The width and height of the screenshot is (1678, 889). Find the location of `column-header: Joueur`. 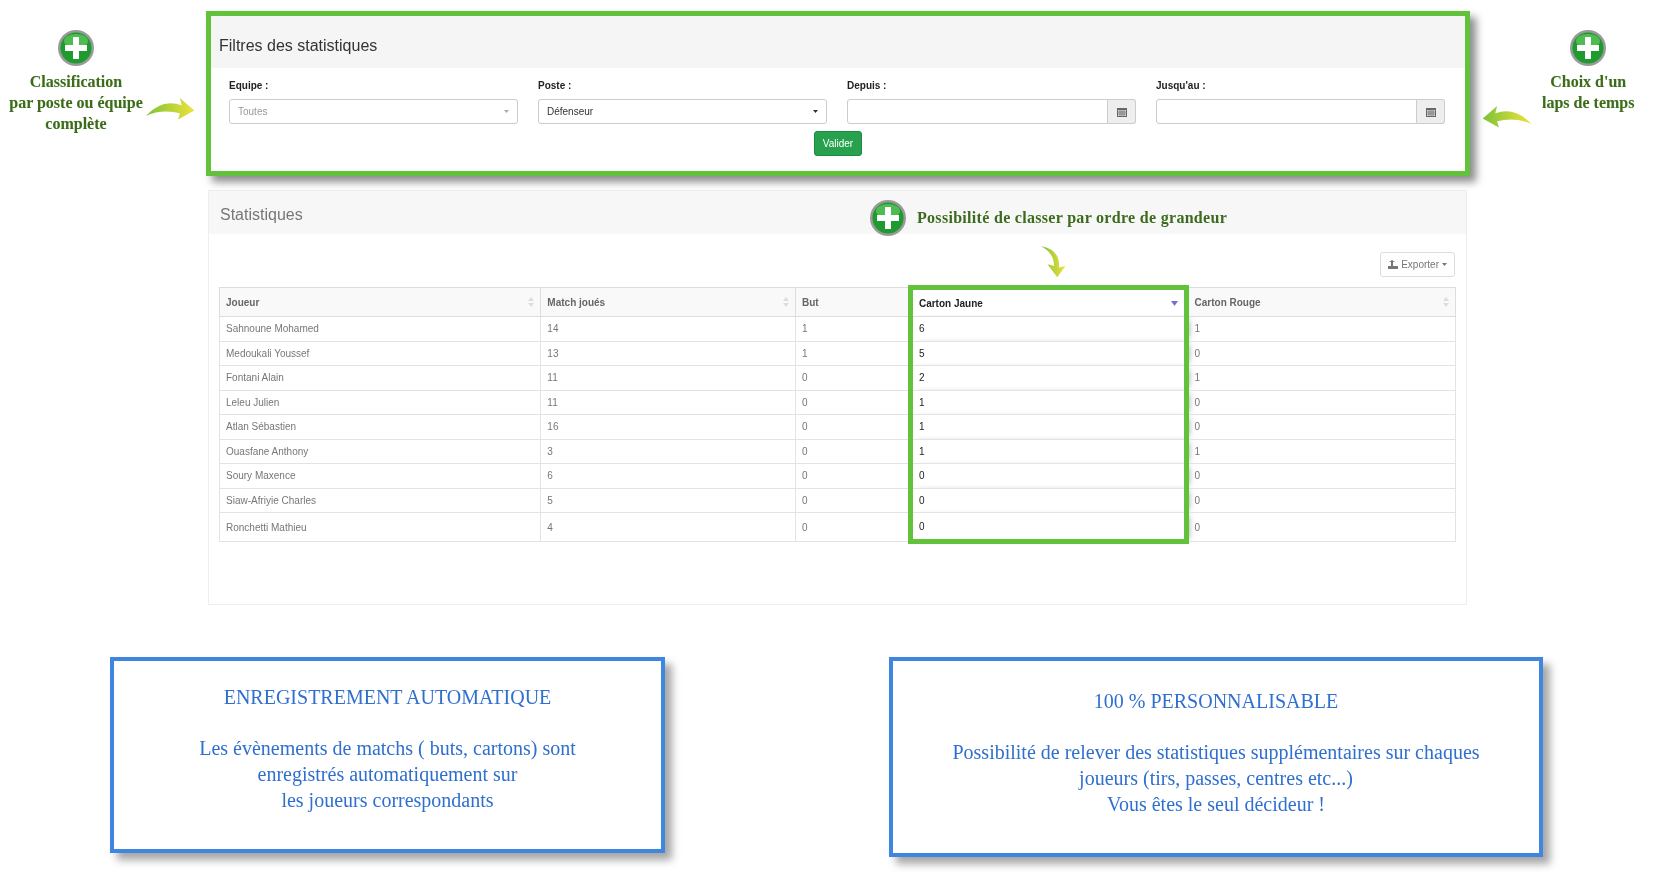

column-header: Joueur is located at coordinates (380, 302).